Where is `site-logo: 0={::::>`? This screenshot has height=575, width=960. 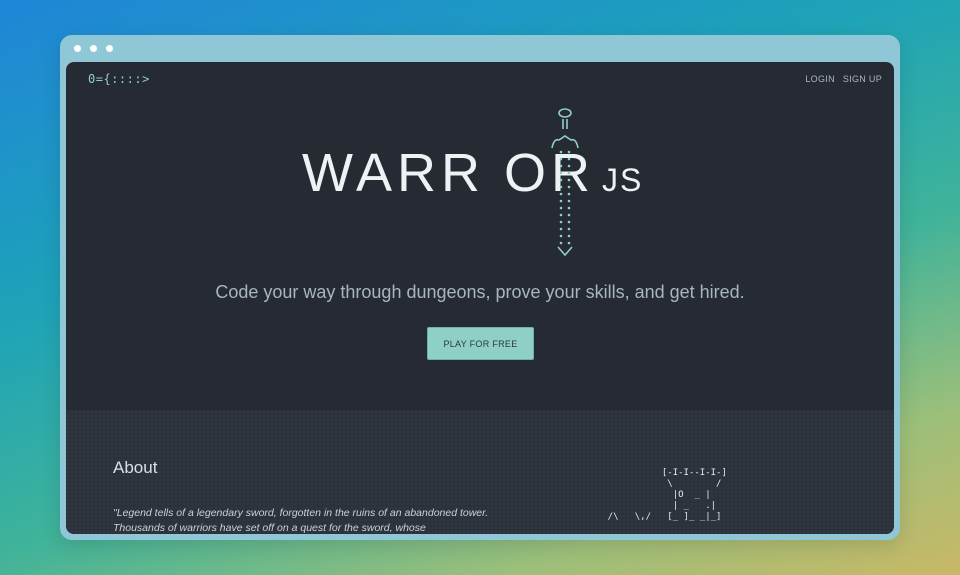
site-logo: 0={::::> is located at coordinates (119, 79).